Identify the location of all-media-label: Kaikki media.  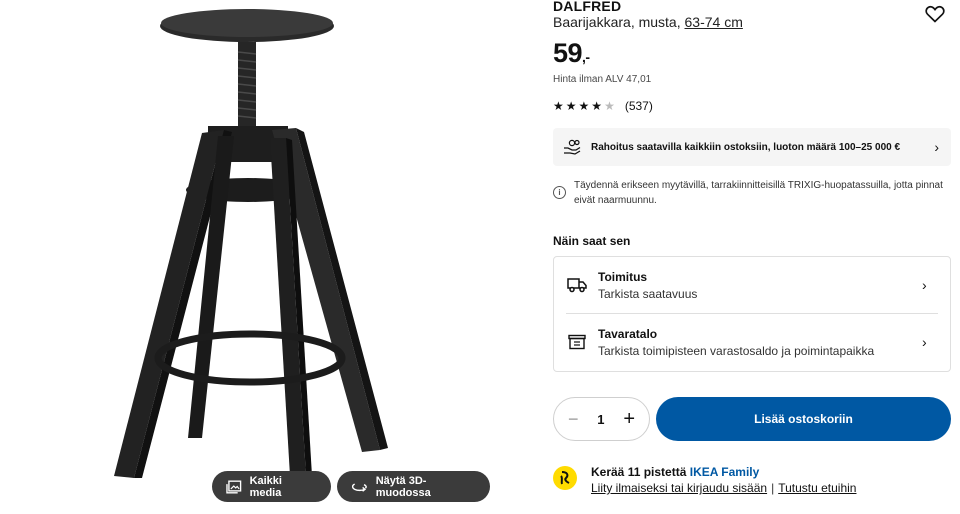
(265, 486).